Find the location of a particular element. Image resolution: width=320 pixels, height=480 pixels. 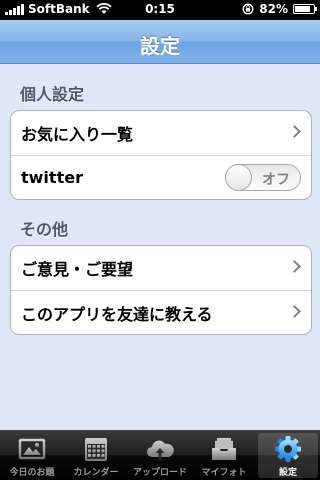

favorites-list-row: お気に入り一覧 is located at coordinates (161, 133).